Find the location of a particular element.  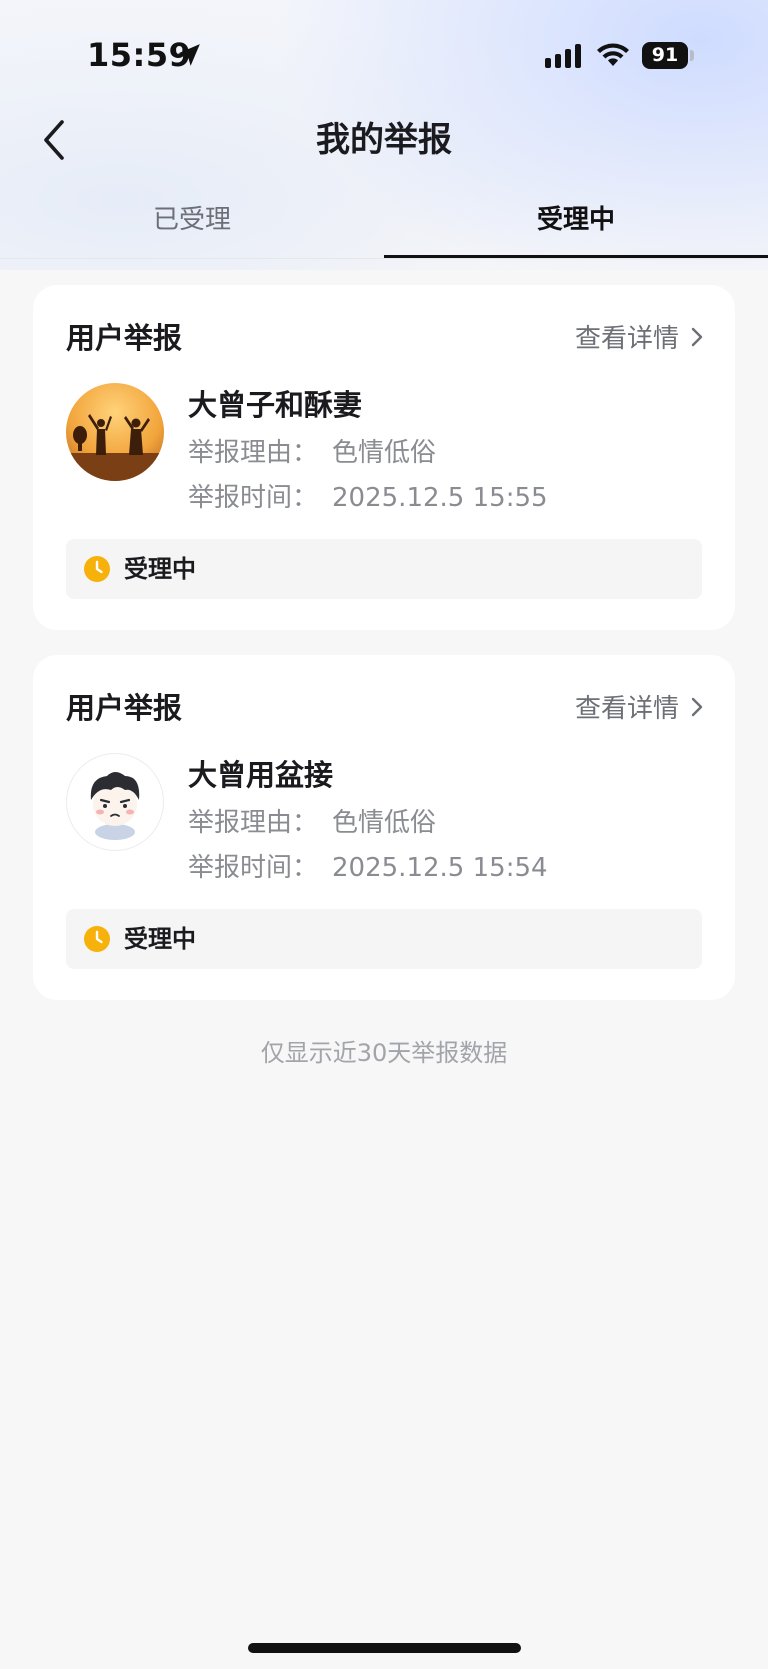

signal-icon is located at coordinates (563, 56).